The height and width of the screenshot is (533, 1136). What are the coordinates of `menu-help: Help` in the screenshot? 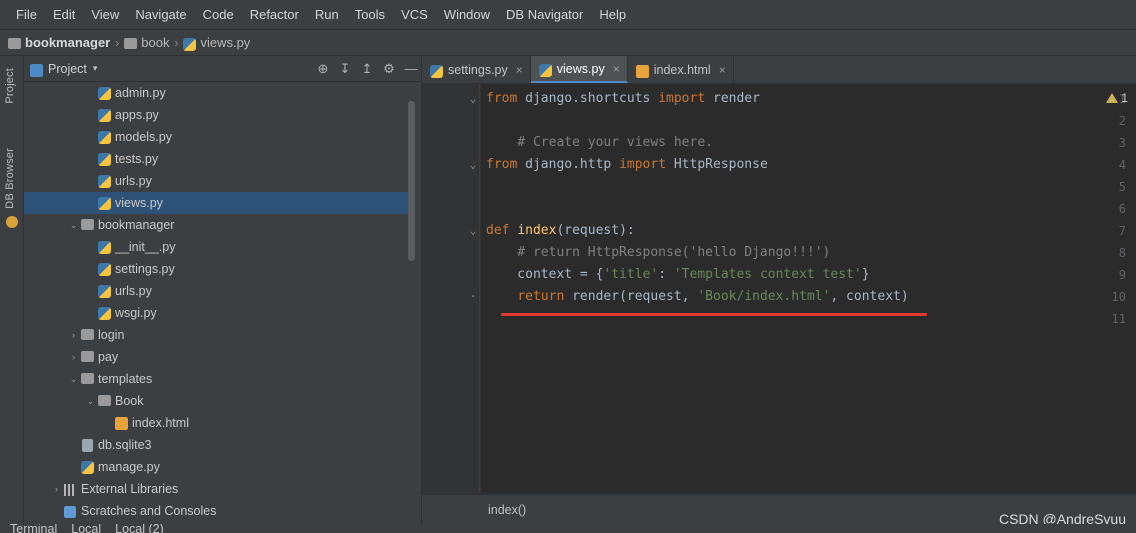 It's located at (612, 14).